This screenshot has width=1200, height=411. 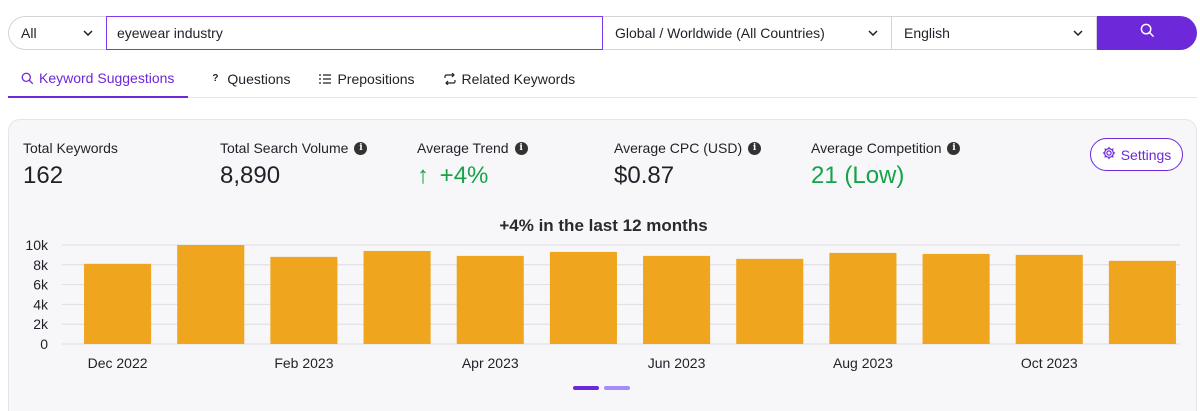 I want to click on repeat-icon, so click(x=450, y=79).